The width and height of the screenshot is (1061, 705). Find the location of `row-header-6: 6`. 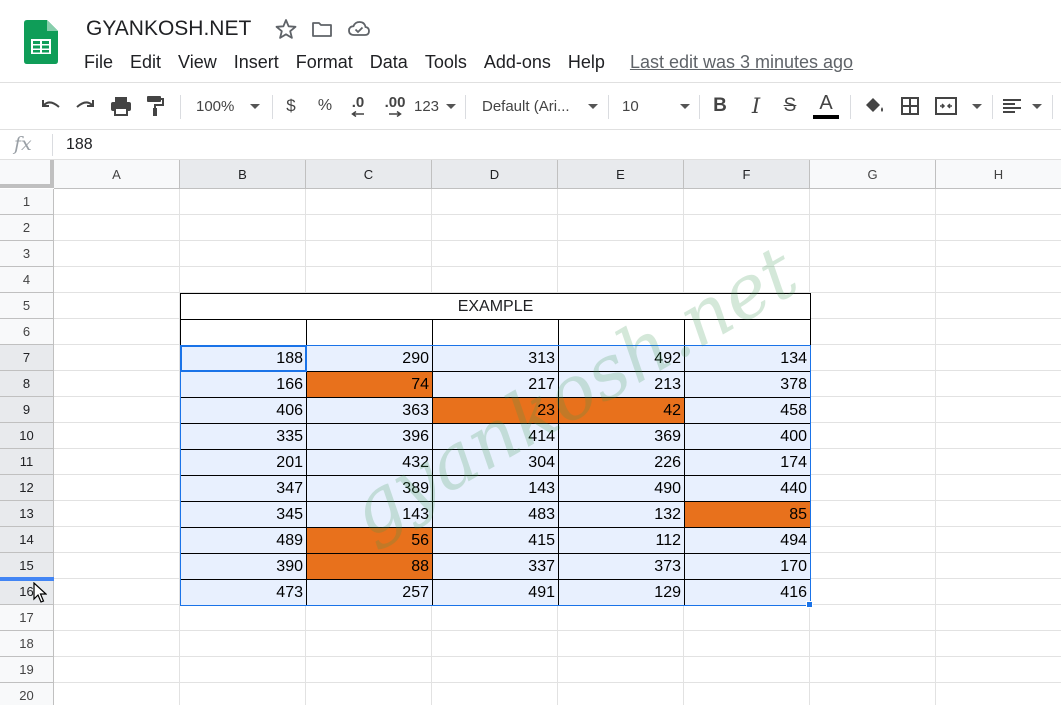

row-header-6: 6 is located at coordinates (27, 332).